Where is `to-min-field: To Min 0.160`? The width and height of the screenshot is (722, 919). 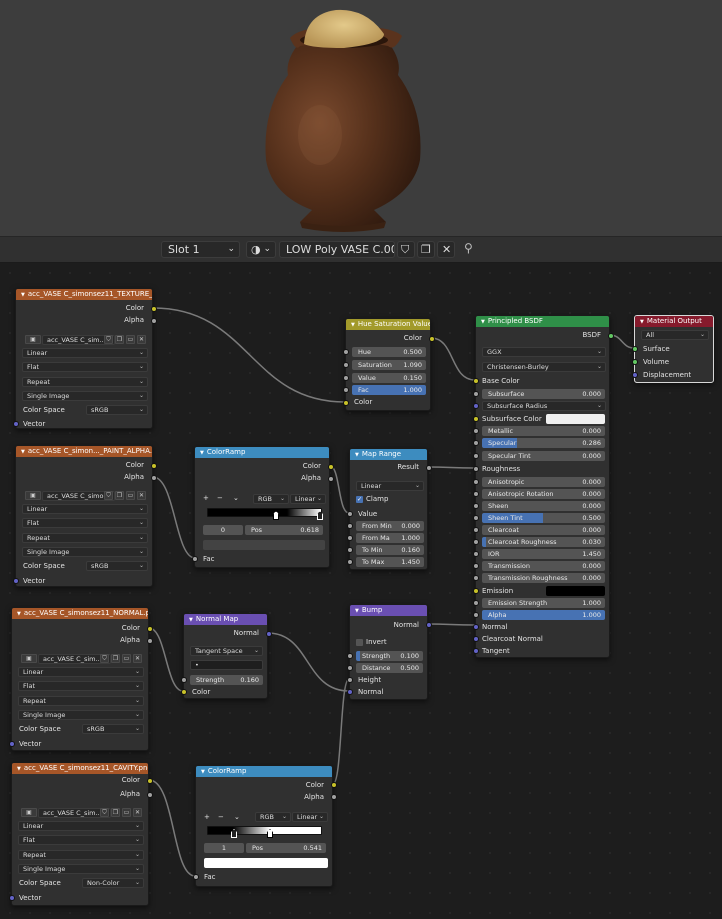 to-min-field: To Min 0.160 is located at coordinates (390, 550).